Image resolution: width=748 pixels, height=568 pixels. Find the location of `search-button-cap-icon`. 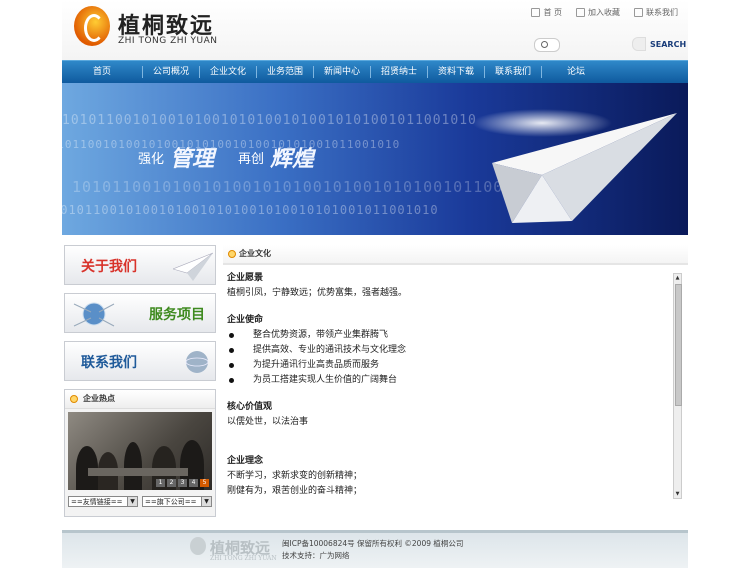

search-button-cap-icon is located at coordinates (639, 44).